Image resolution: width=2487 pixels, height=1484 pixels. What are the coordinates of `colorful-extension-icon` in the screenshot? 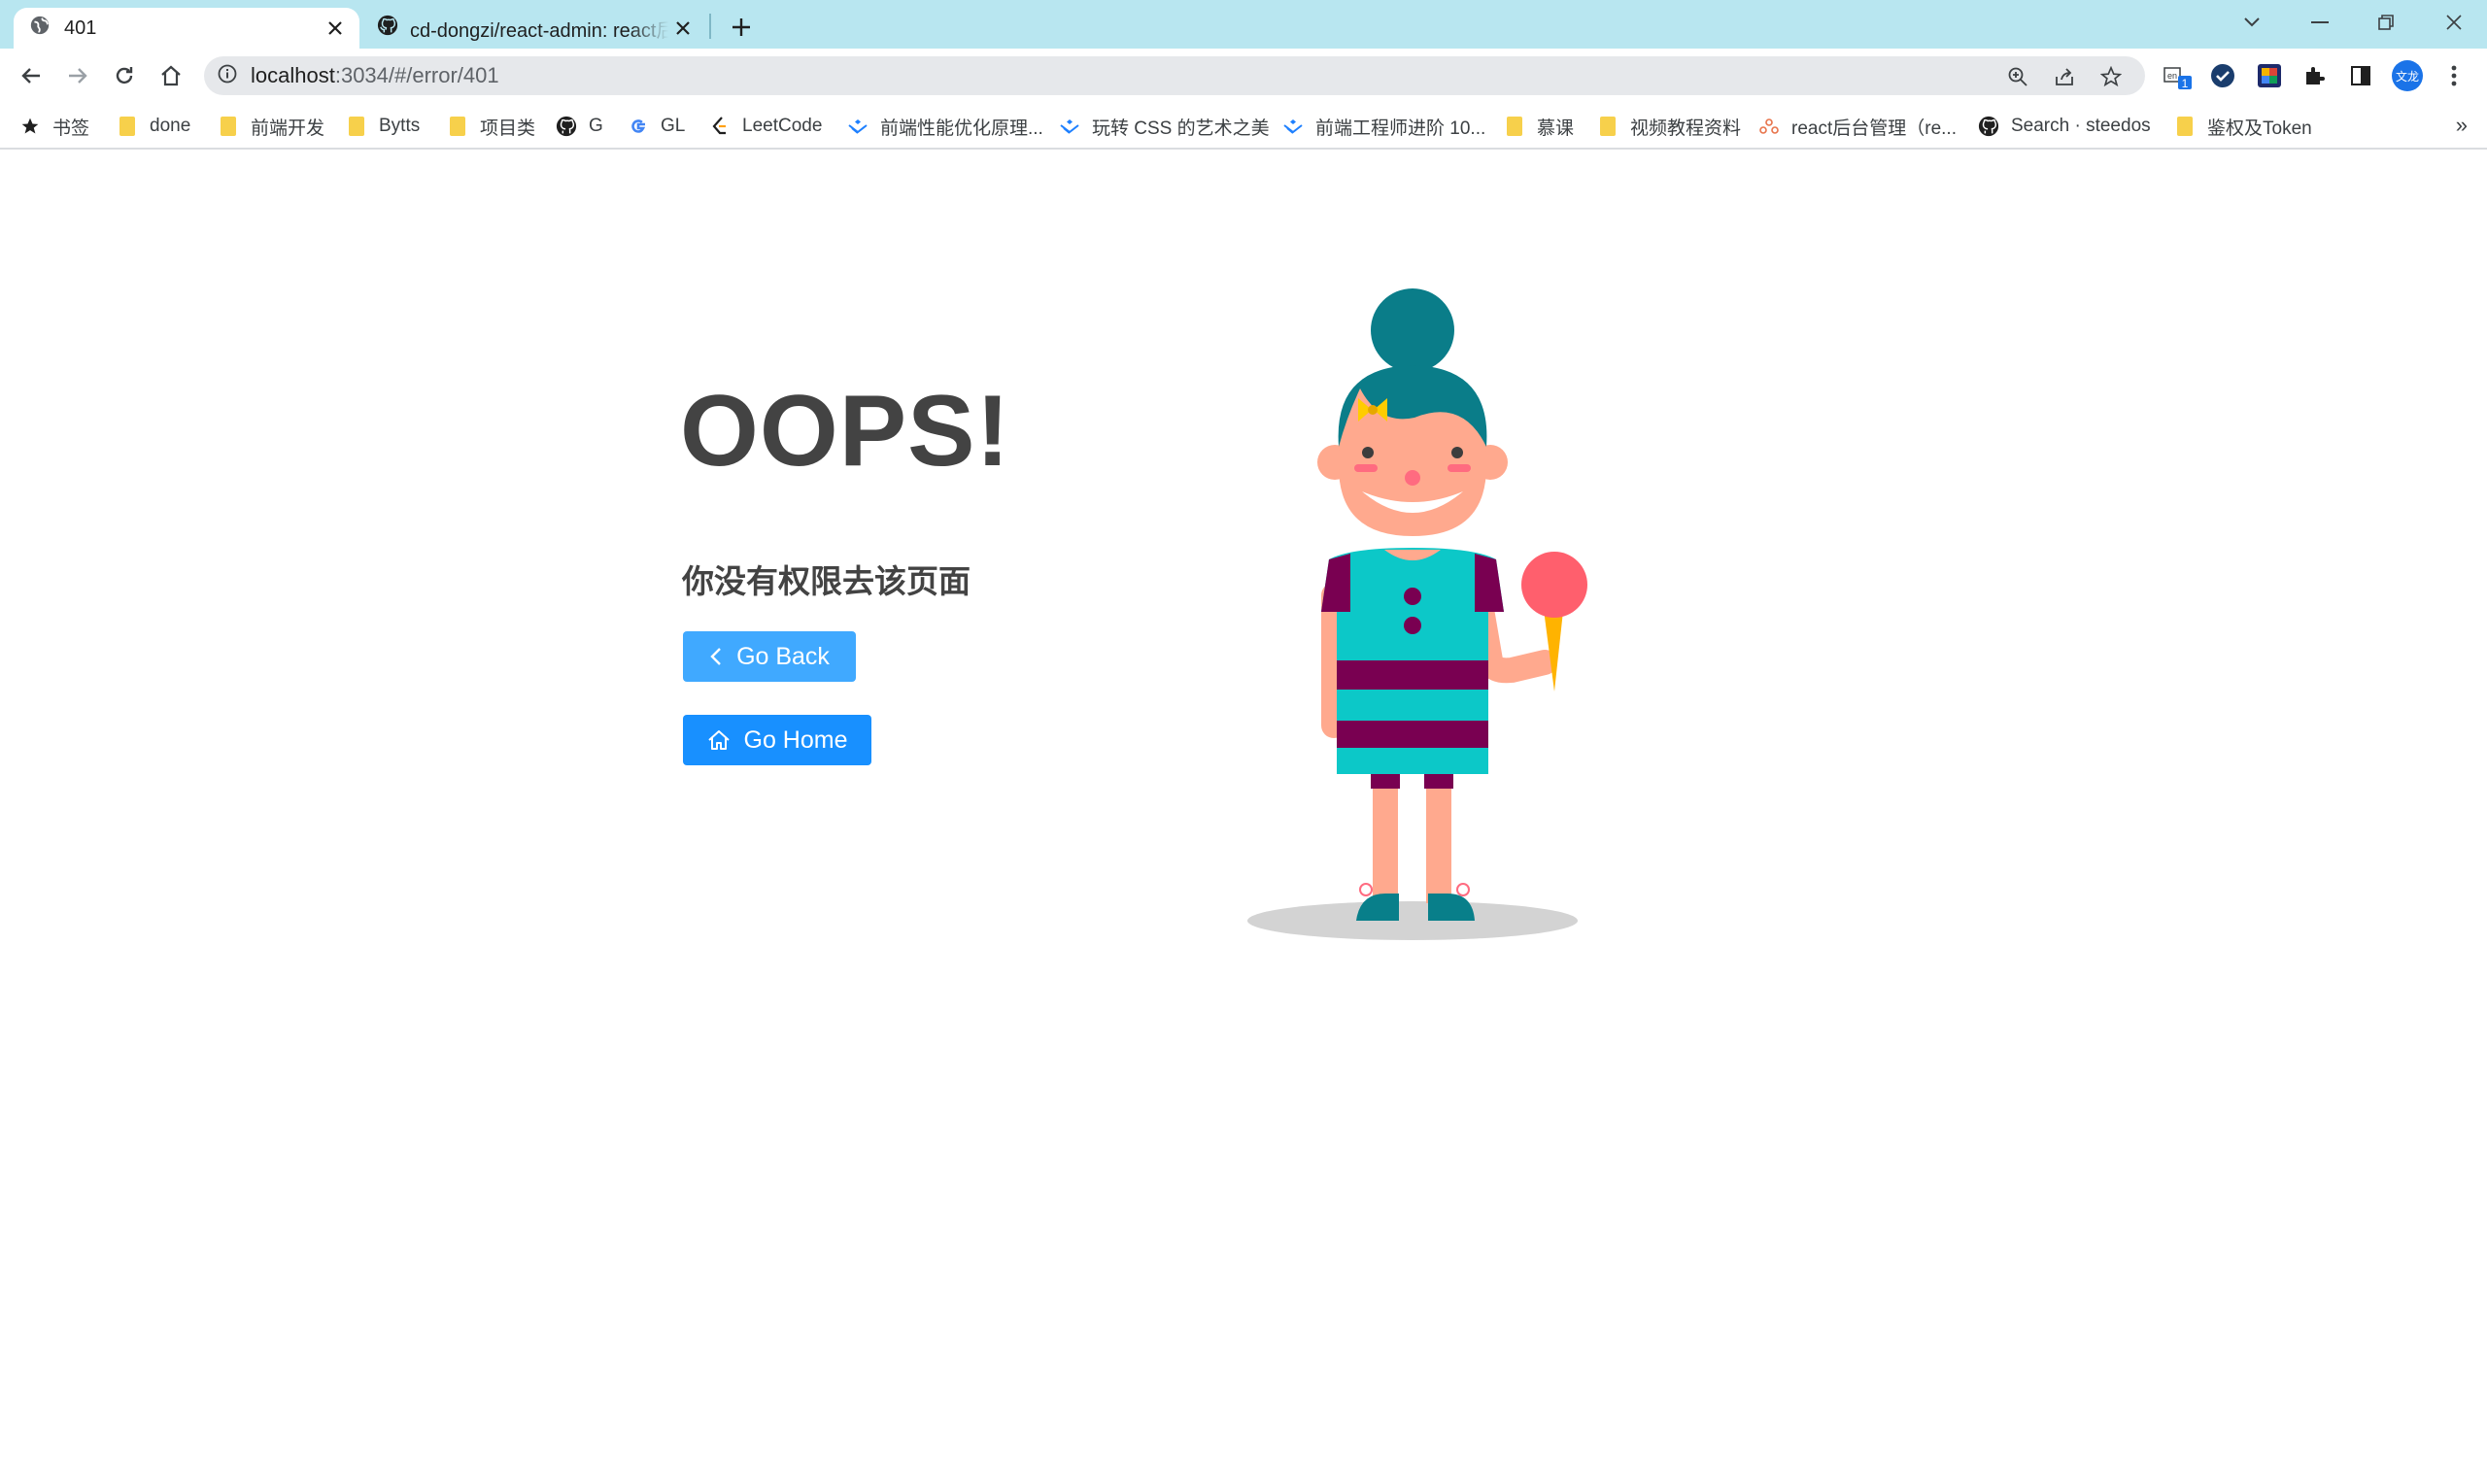 It's located at (2269, 76).